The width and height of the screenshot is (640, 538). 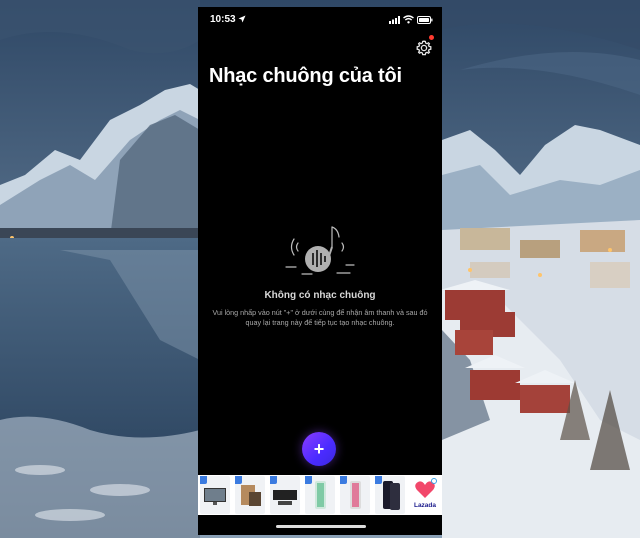 I want to click on gear-icon, so click(x=424, y=48).